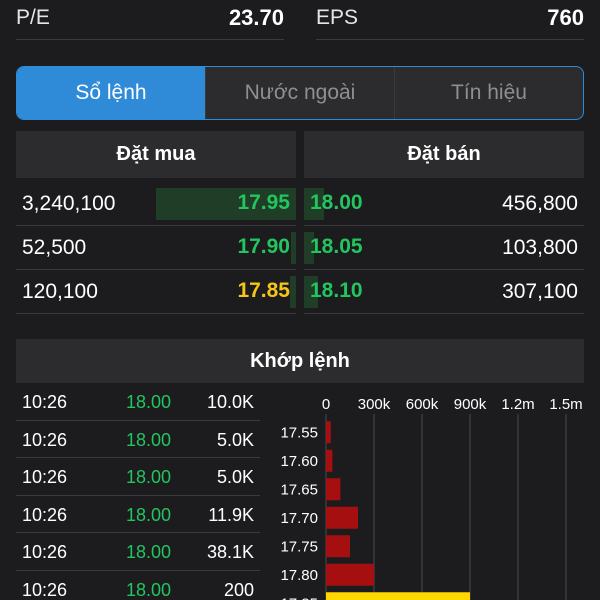  Describe the element at coordinates (565, 404) in the screenshot. I see `x-tick-label: 1.5m` at that location.